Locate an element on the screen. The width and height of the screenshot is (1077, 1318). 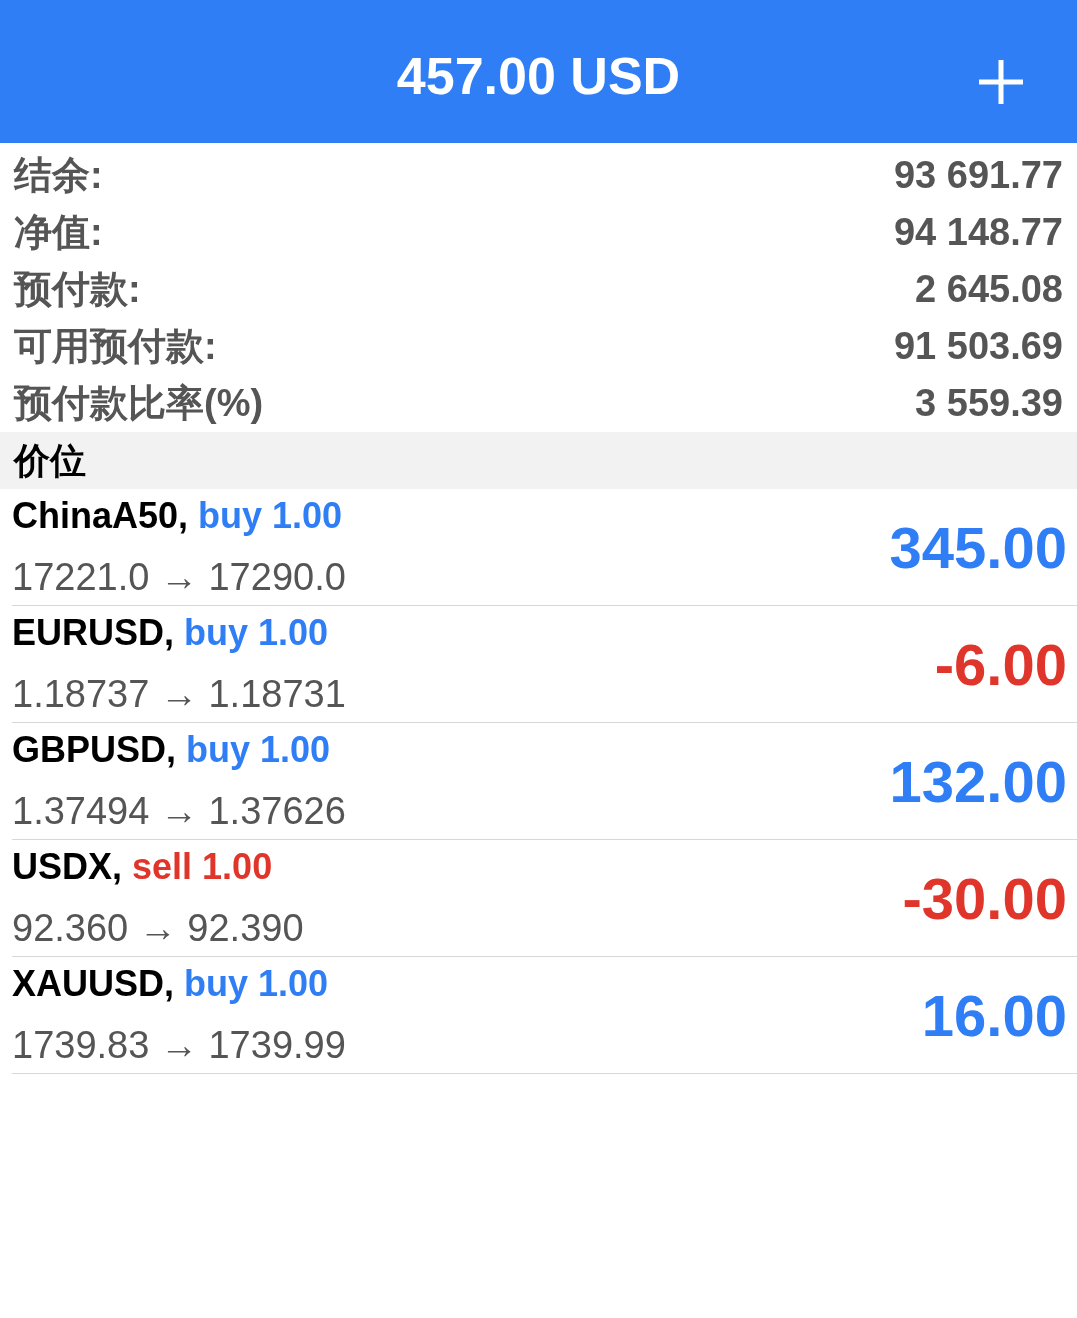
position-row: GBPUSD, buy 1.00 1.37494 → 1.37626 132.00 is located at coordinates (544, 781).